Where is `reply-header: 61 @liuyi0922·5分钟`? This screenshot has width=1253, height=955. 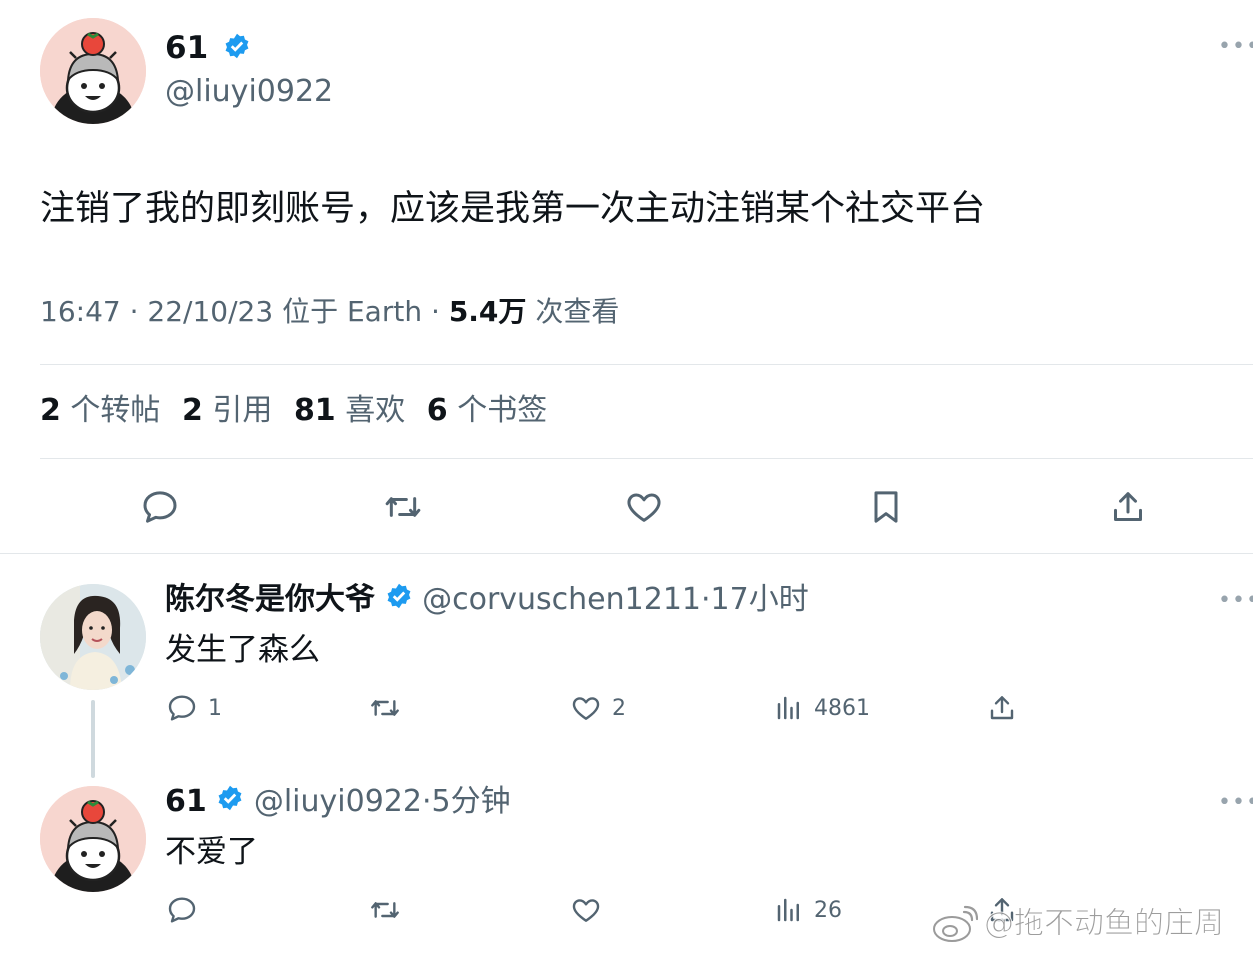
reply-header: 61 @liuyi0922·5分钟 is located at coordinates (338, 802).